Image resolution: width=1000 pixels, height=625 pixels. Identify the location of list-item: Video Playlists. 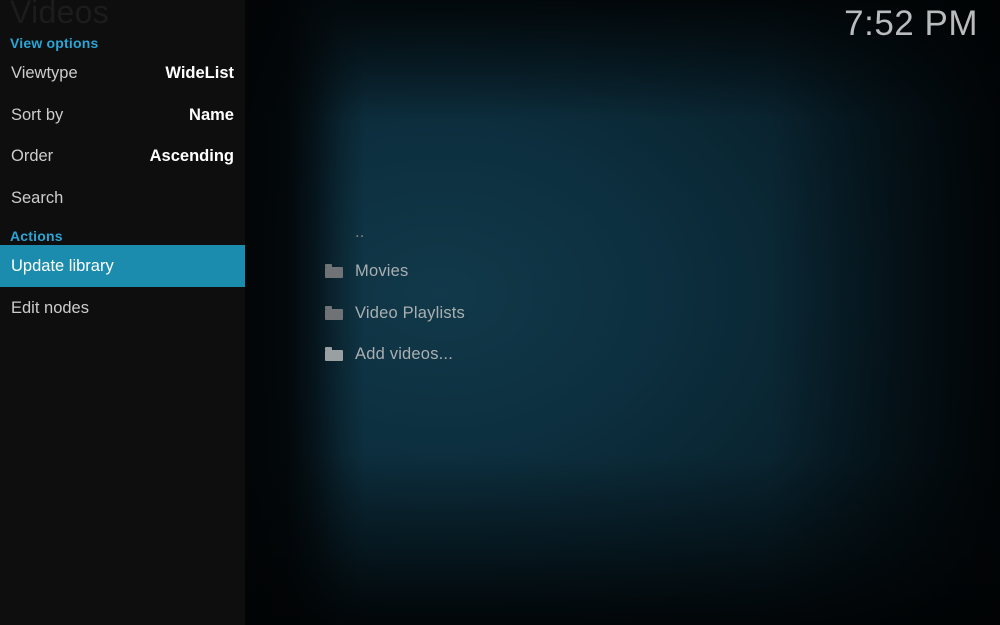
(395, 313).